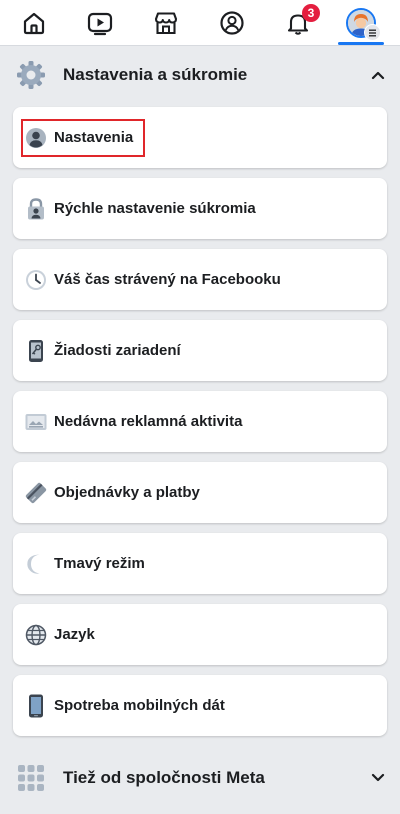  What do you see at coordinates (127, 492) in the screenshot?
I see `menu-item-label: Objednávky a platby` at bounding box center [127, 492].